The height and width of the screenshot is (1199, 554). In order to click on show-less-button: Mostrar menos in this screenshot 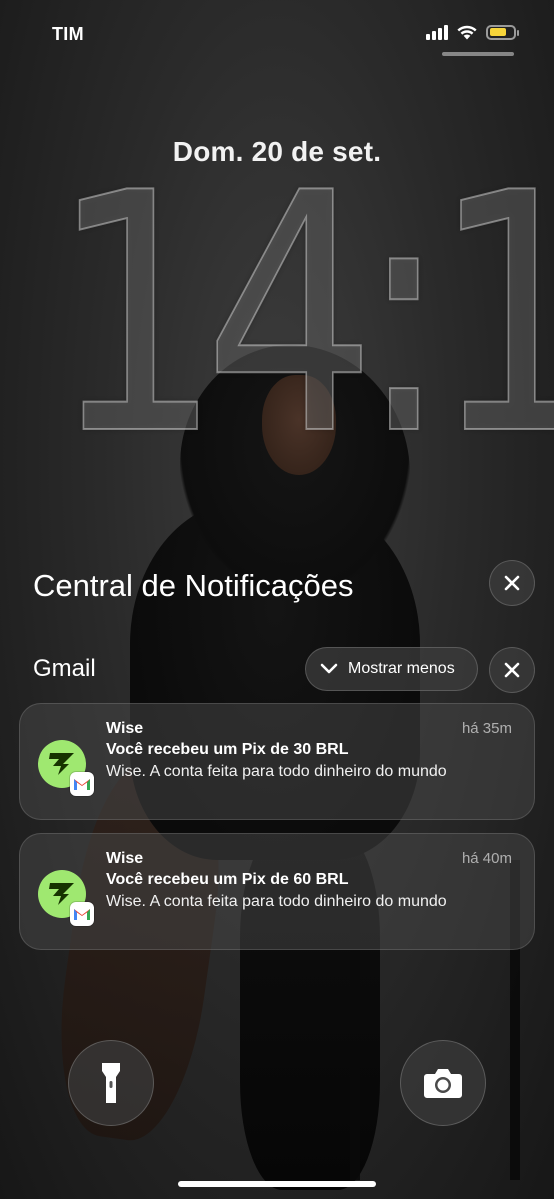, I will do `click(391, 669)`.